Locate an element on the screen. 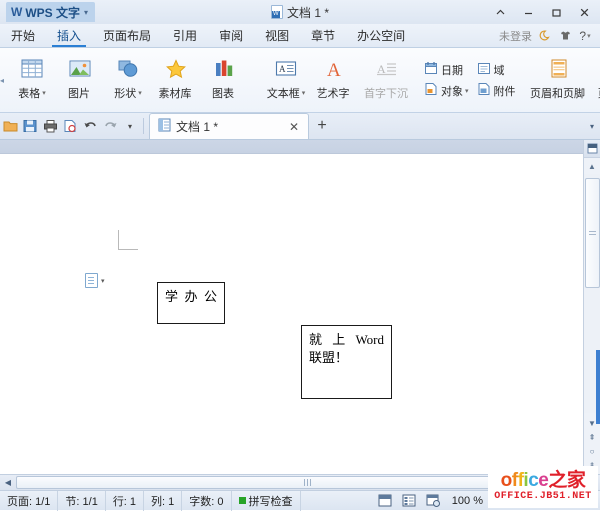 Image resolution: width=600 pixels, height=511 pixels. doc-tab-overflow: ▾ is located at coordinates (595, 126).